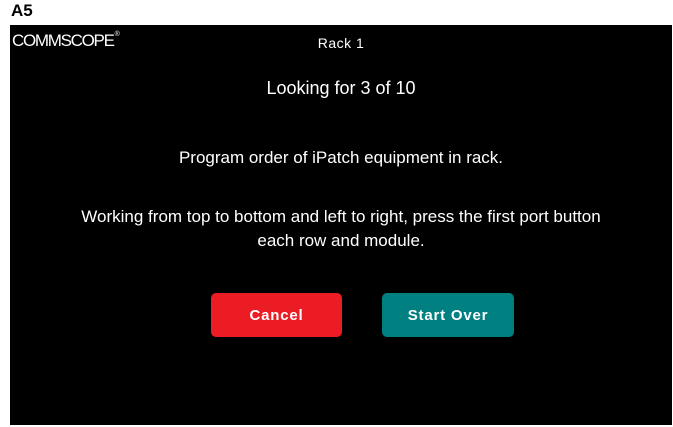  I want to click on detail-line-2: each row and module., so click(341, 240).